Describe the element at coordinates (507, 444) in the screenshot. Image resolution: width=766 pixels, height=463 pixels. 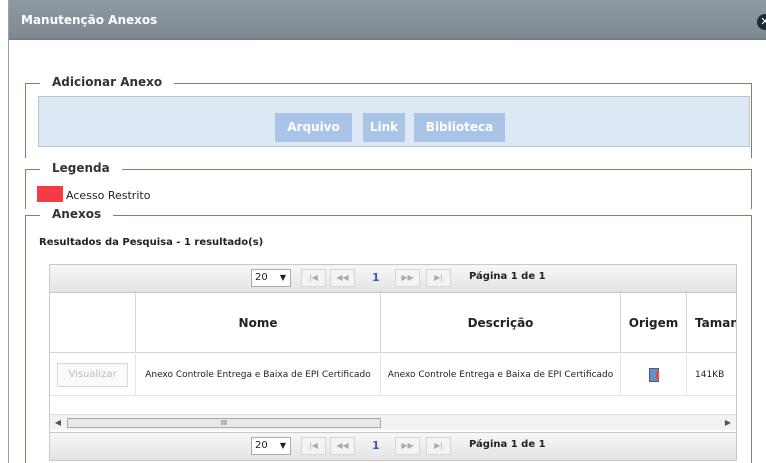
I see `page-info-text-bottom: Página 1 de 1` at that location.